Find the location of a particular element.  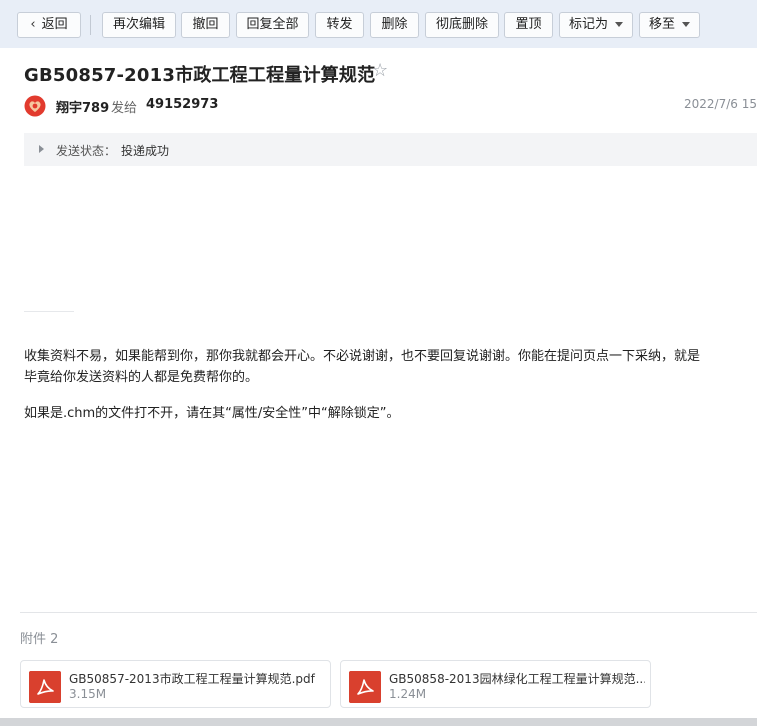

recall-button: 撤回 is located at coordinates (205, 25).